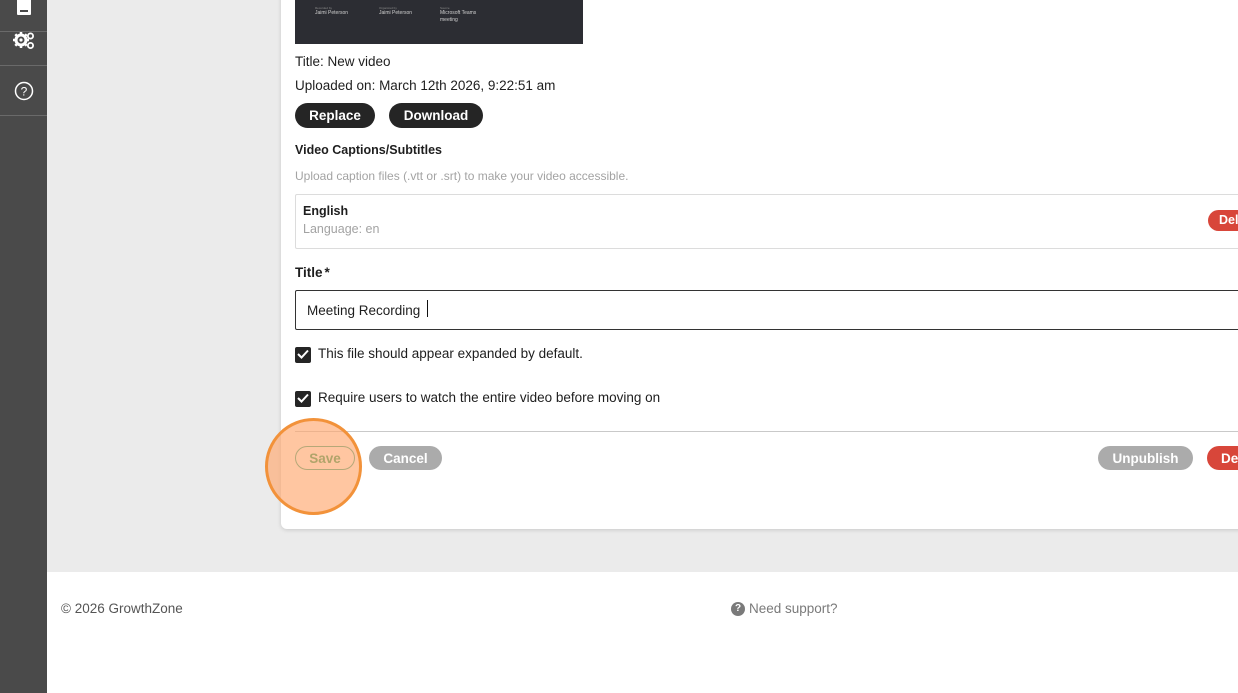  I want to click on delete-button: Delete, so click(1222, 458).